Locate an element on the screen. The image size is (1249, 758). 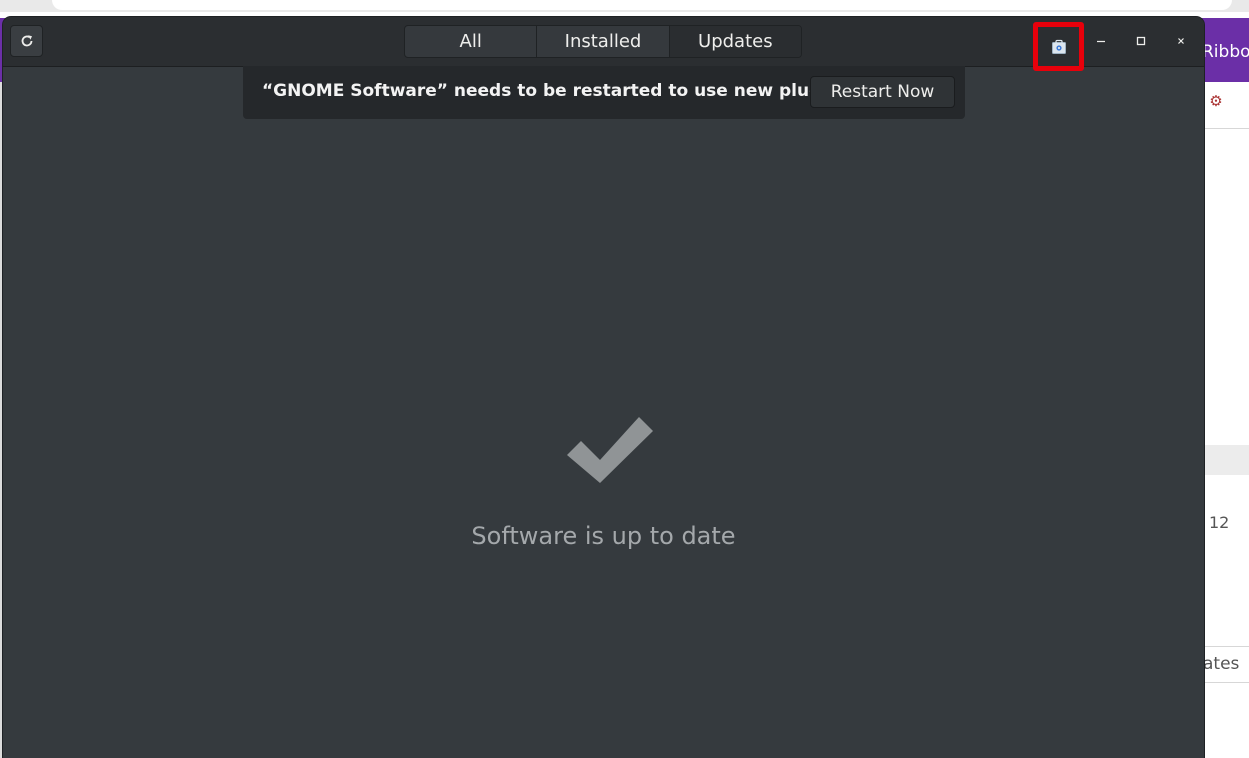
minimize-icon is located at coordinates (1101, 41).